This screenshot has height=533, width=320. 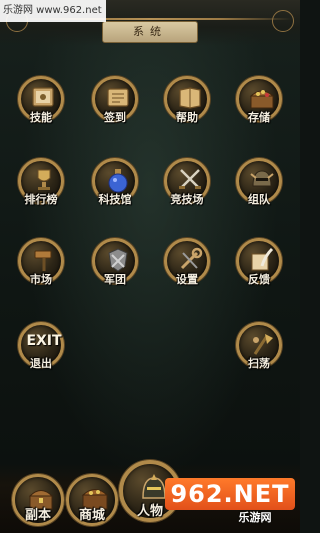 I want to click on guild-emblem-icon, so click(x=118, y=260).